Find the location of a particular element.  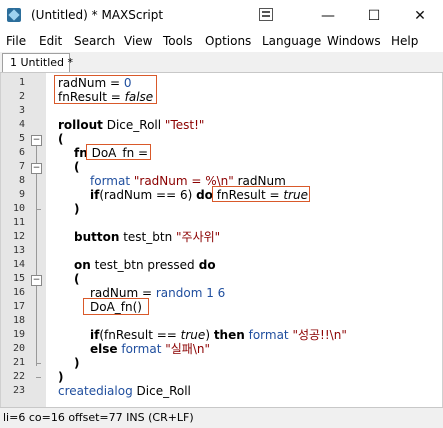

window-snap-icon is located at coordinates (266, 14).